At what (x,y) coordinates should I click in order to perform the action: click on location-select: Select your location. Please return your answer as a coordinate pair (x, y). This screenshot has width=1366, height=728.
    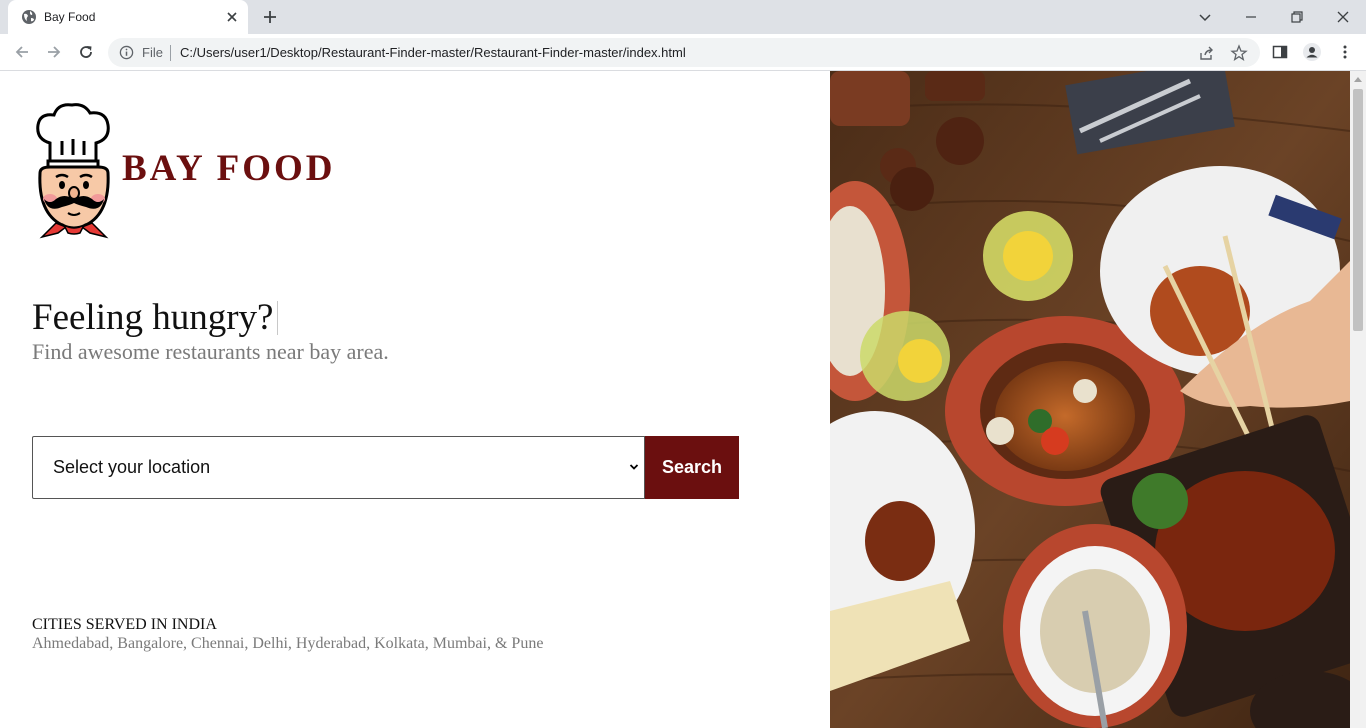
    Looking at the image, I should click on (338, 467).